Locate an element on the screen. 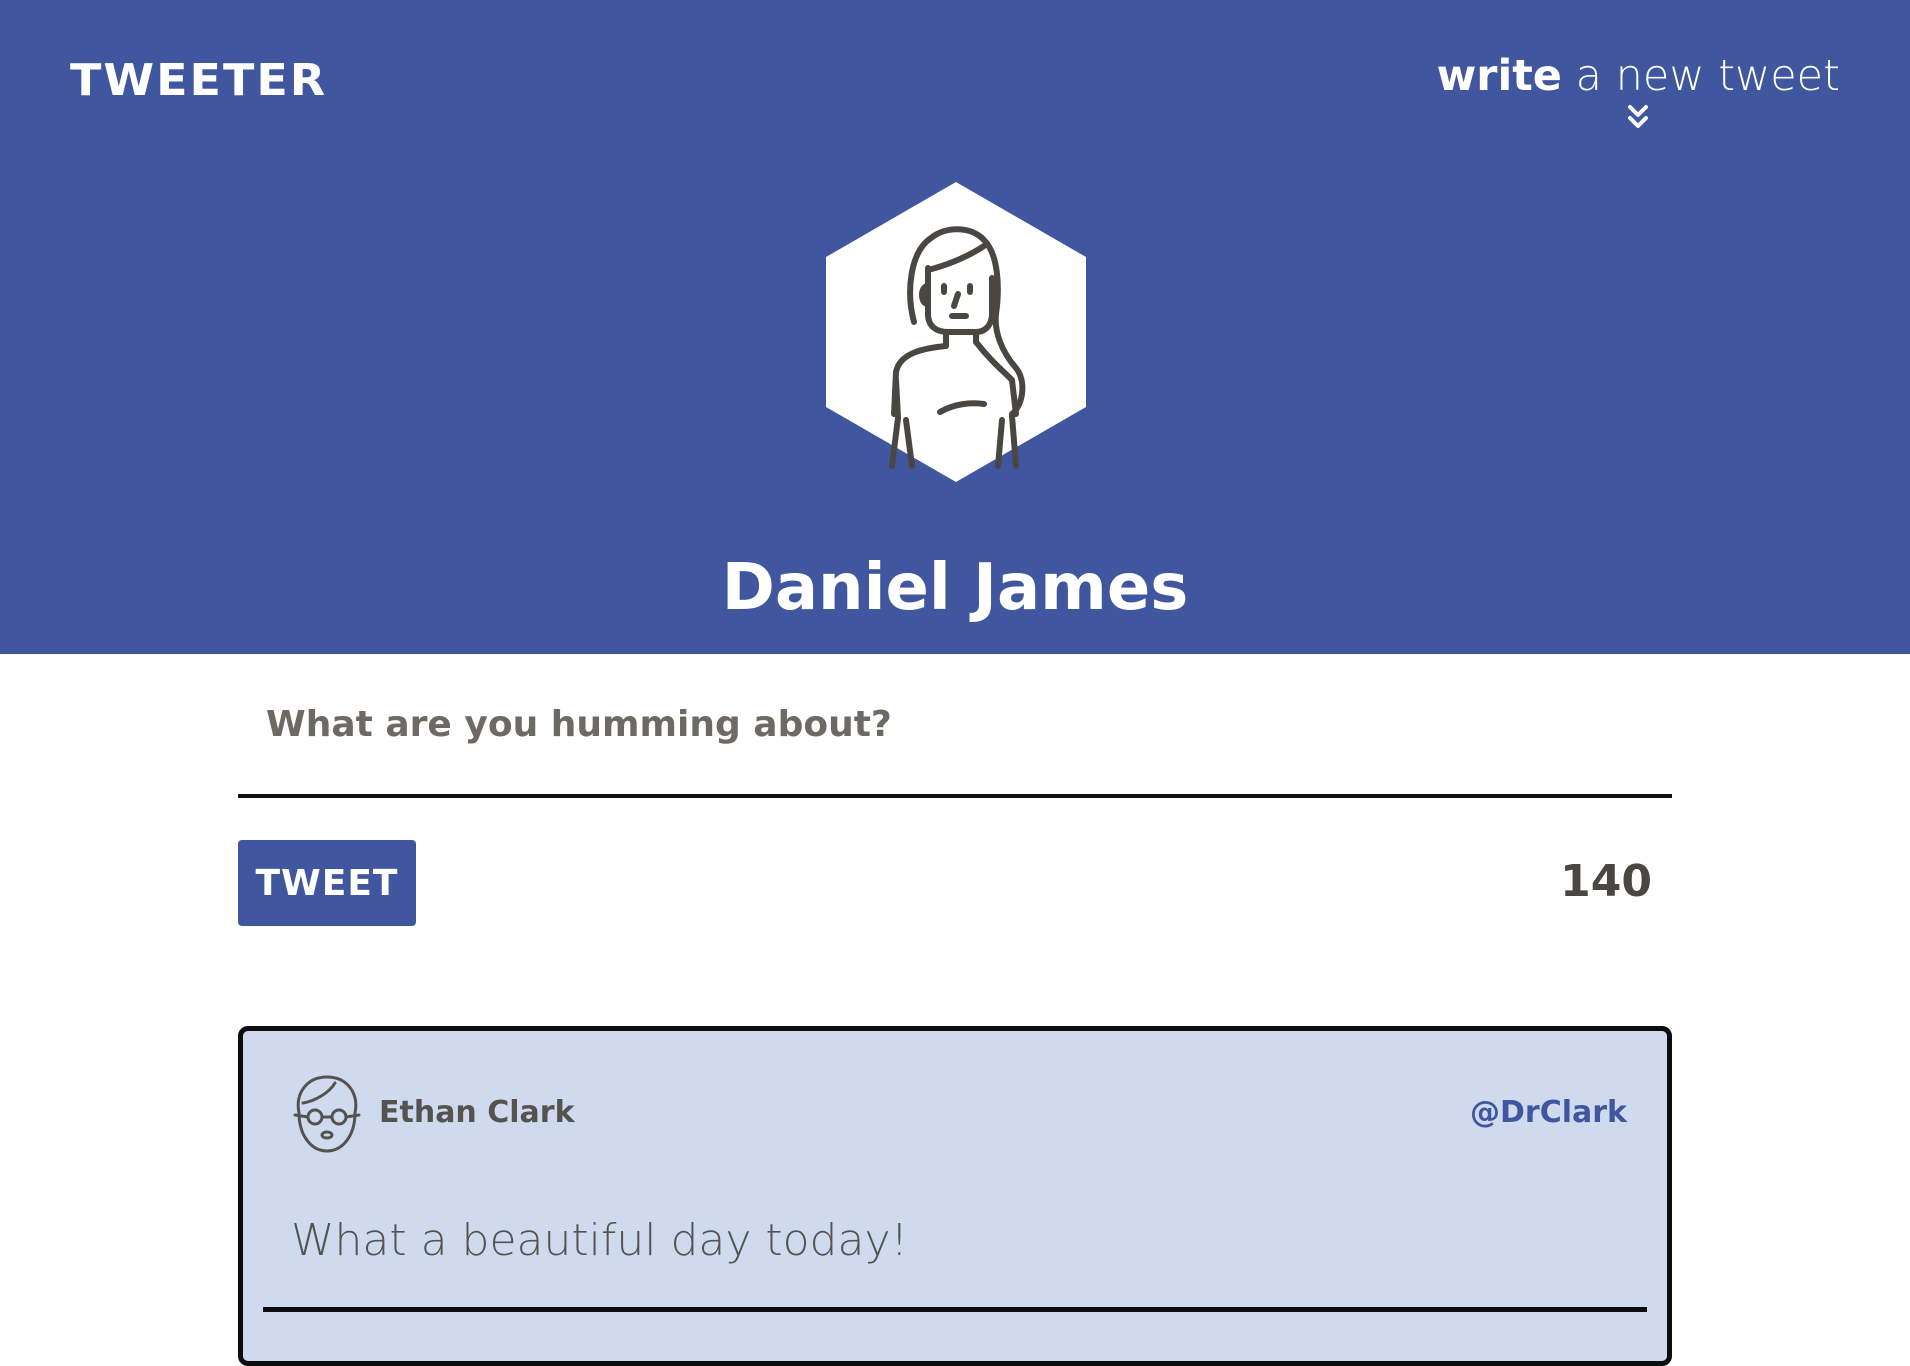  man-with-glasses-avatar-icon is located at coordinates (327, 1114).